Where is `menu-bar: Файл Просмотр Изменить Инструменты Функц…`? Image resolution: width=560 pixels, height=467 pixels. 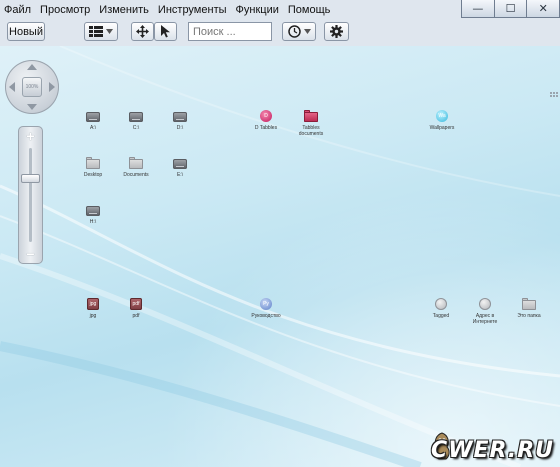
menu-bar: Файл Просмотр Изменить Инструменты Функц… is located at coordinates (169, 9).